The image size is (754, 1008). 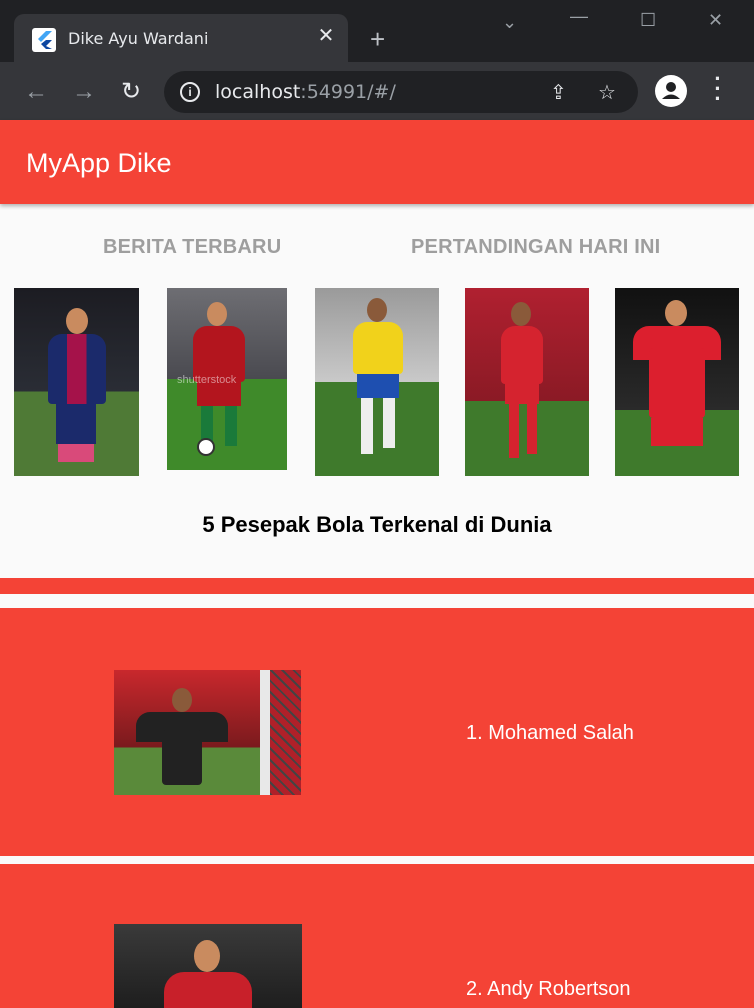 What do you see at coordinates (207, 732) in the screenshot?
I see `player-photo-salah` at bounding box center [207, 732].